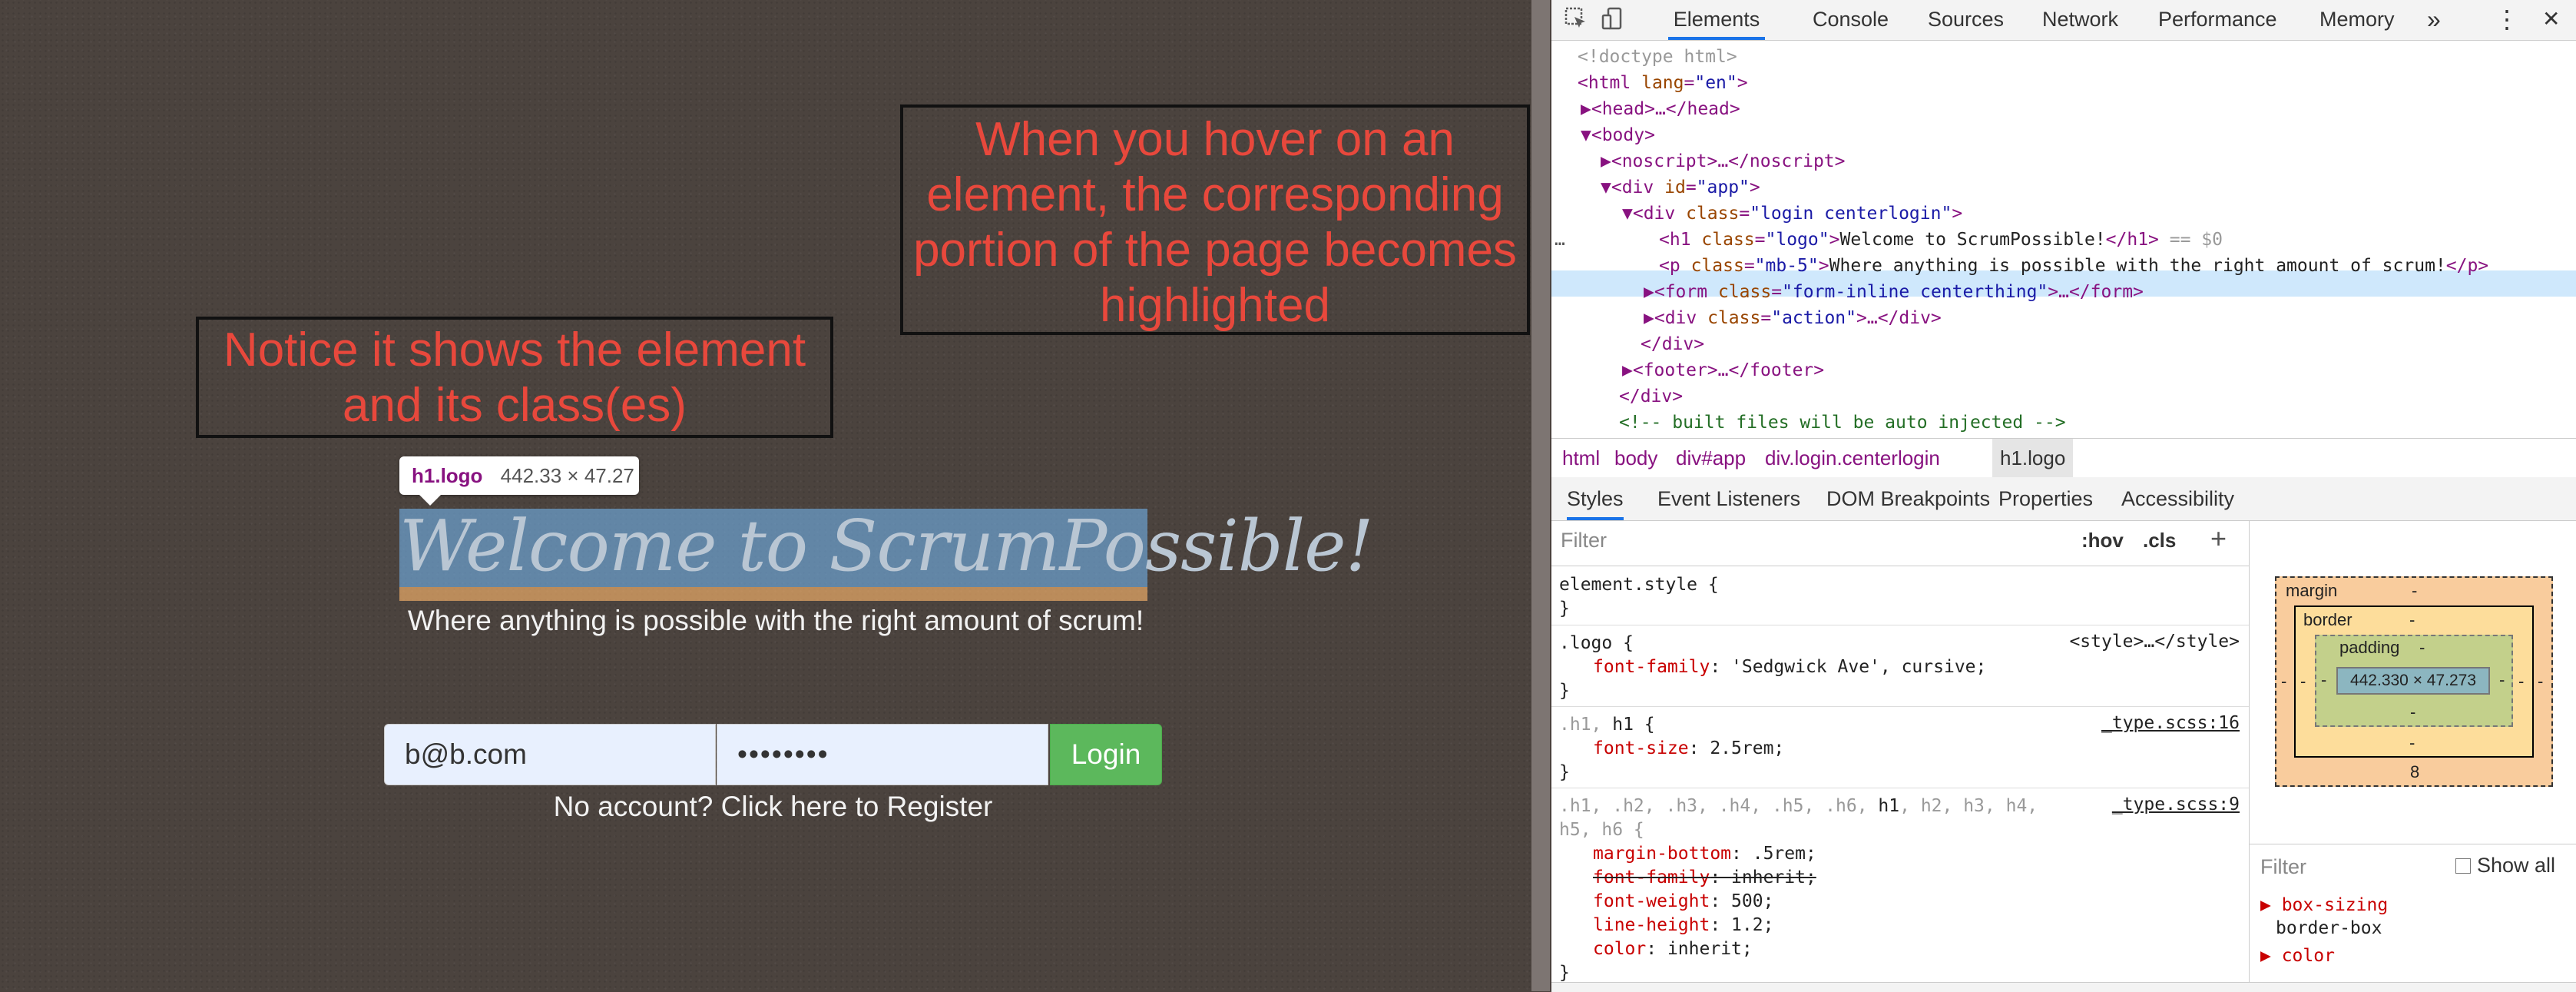 This screenshot has width=2576, height=992. What do you see at coordinates (2102, 540) in the screenshot?
I see `hover-state-toggle: :hov` at bounding box center [2102, 540].